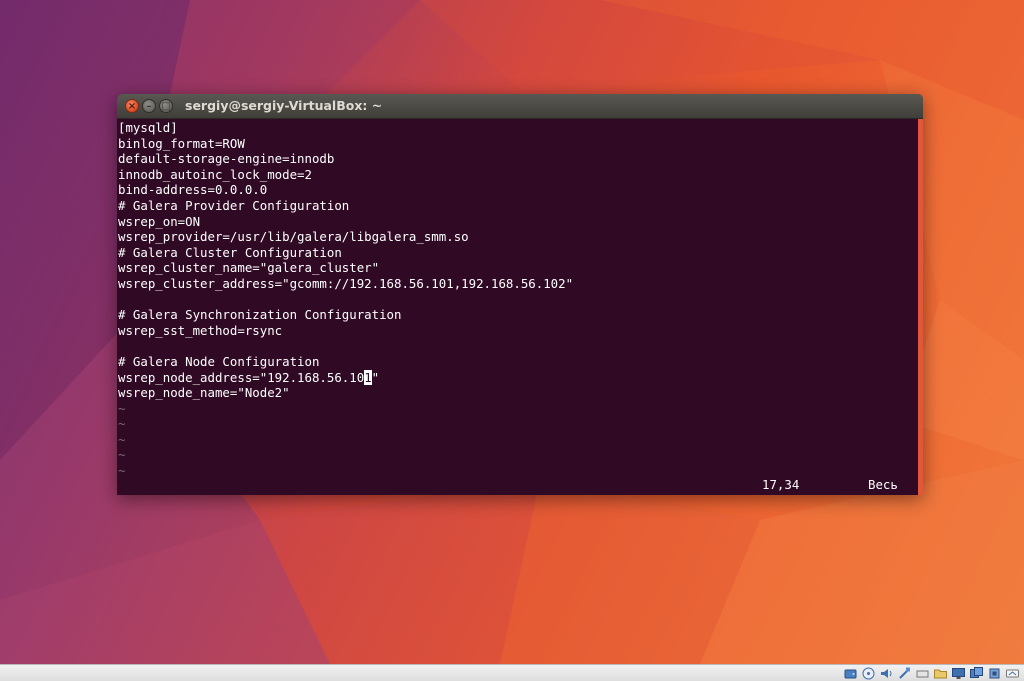 The height and width of the screenshot is (681, 1024). Describe the element at coordinates (230, 252) in the screenshot. I see `editor-line: # Galera Cluster Configuration` at that location.